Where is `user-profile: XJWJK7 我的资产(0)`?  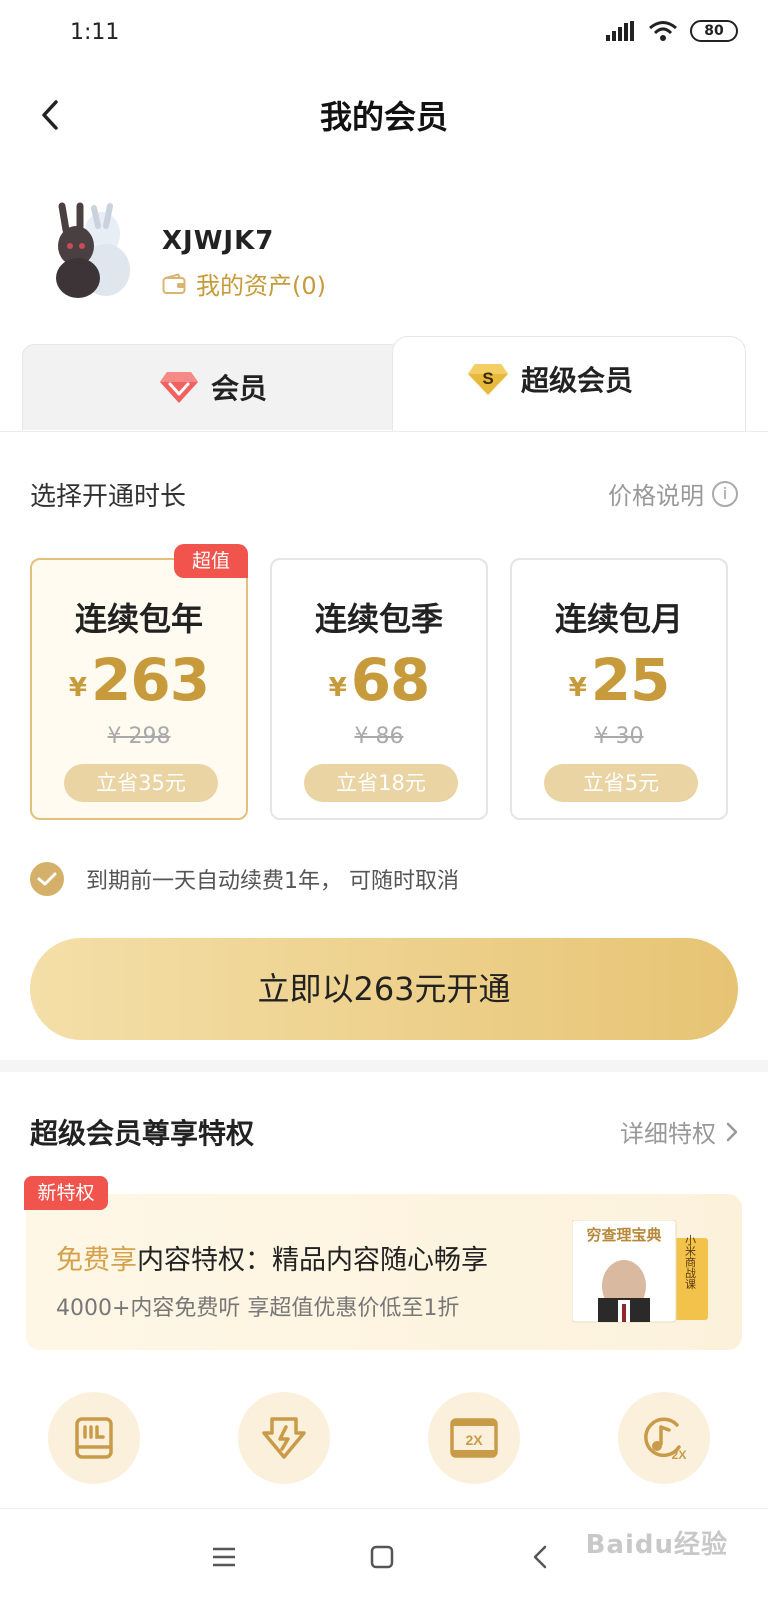 user-profile: XJWJK7 我的资产(0) is located at coordinates (390, 255).